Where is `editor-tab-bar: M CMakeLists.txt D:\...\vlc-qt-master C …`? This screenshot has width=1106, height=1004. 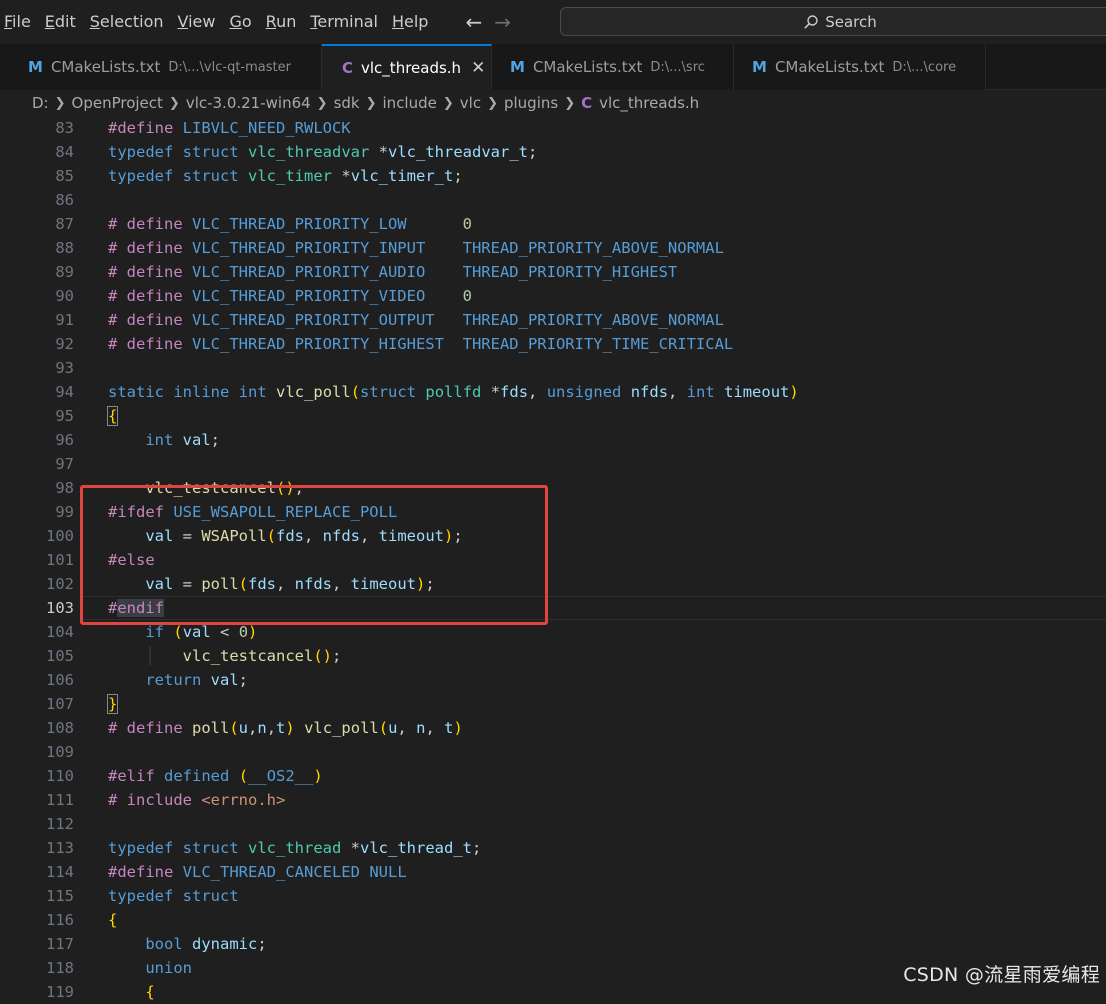
editor-tab-bar: M CMakeLists.txt D:\...\vlc-qt-master C … is located at coordinates (553, 67).